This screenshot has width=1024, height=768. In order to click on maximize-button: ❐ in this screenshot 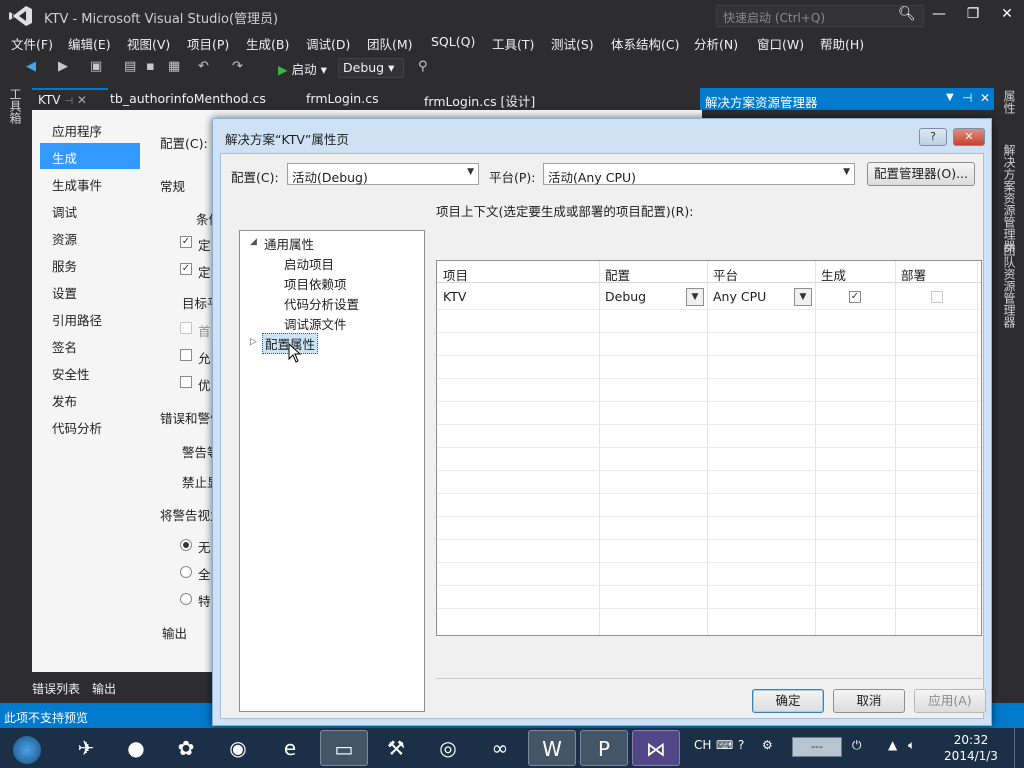, I will do `click(973, 16)`.